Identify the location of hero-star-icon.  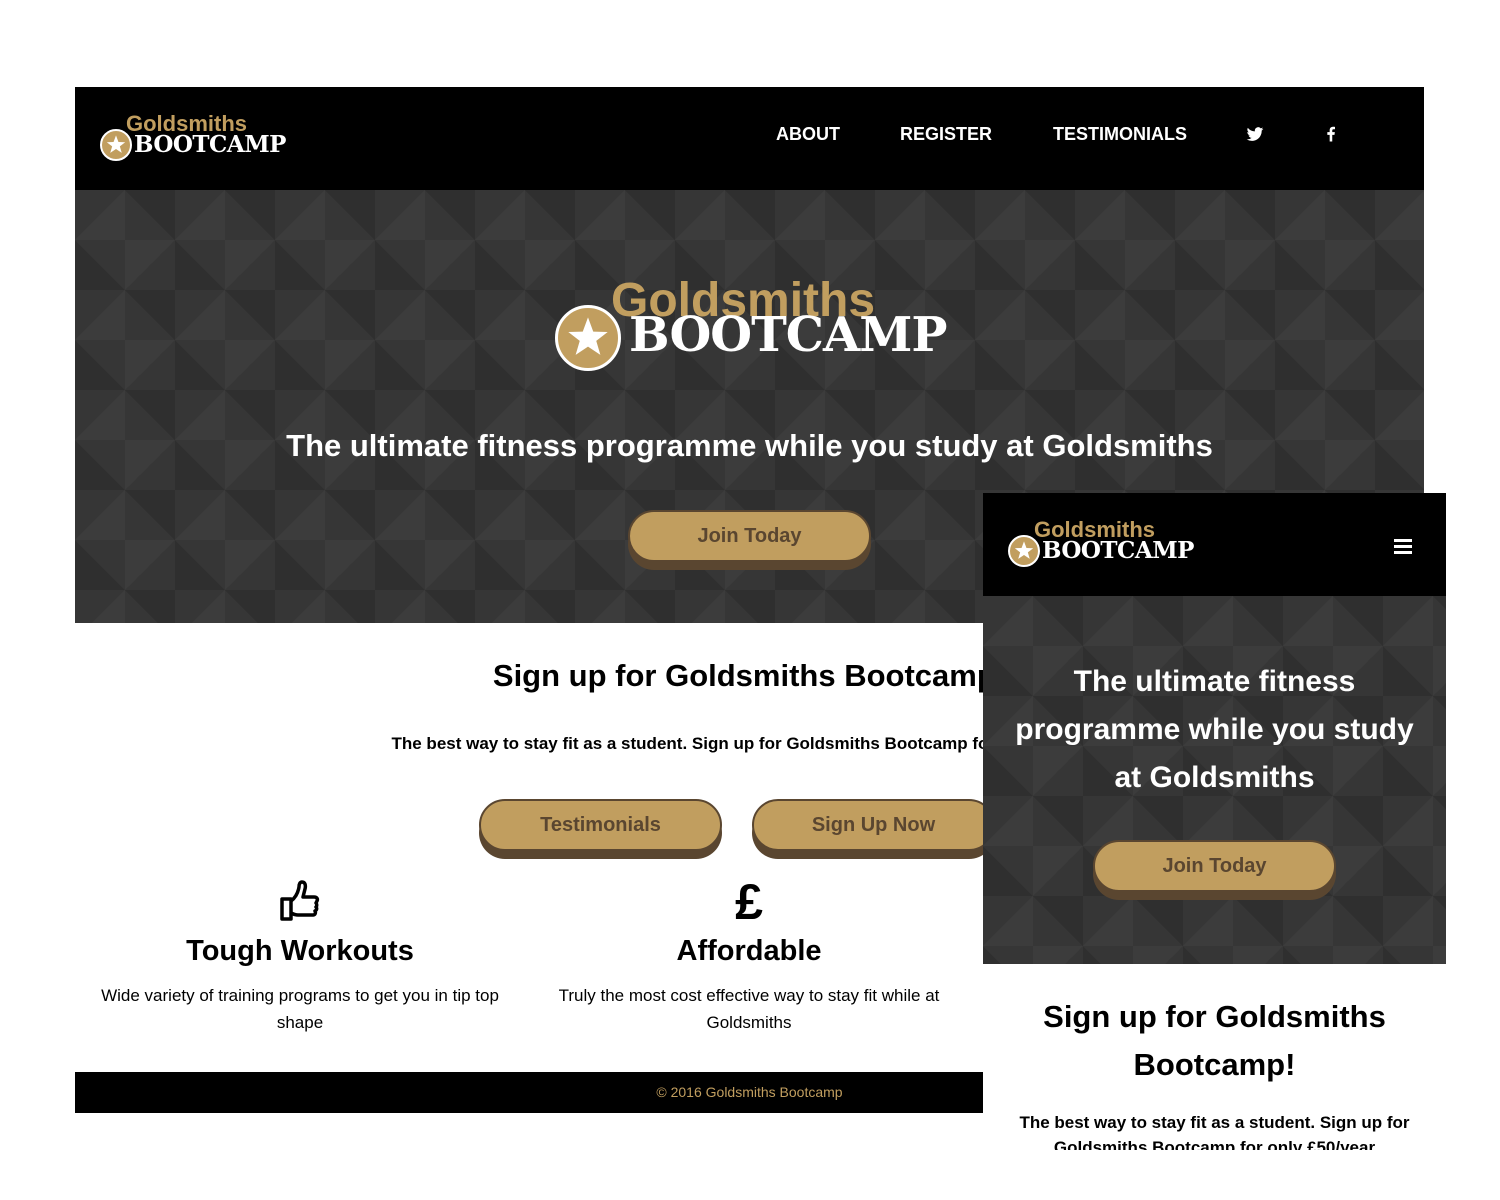
(588, 338).